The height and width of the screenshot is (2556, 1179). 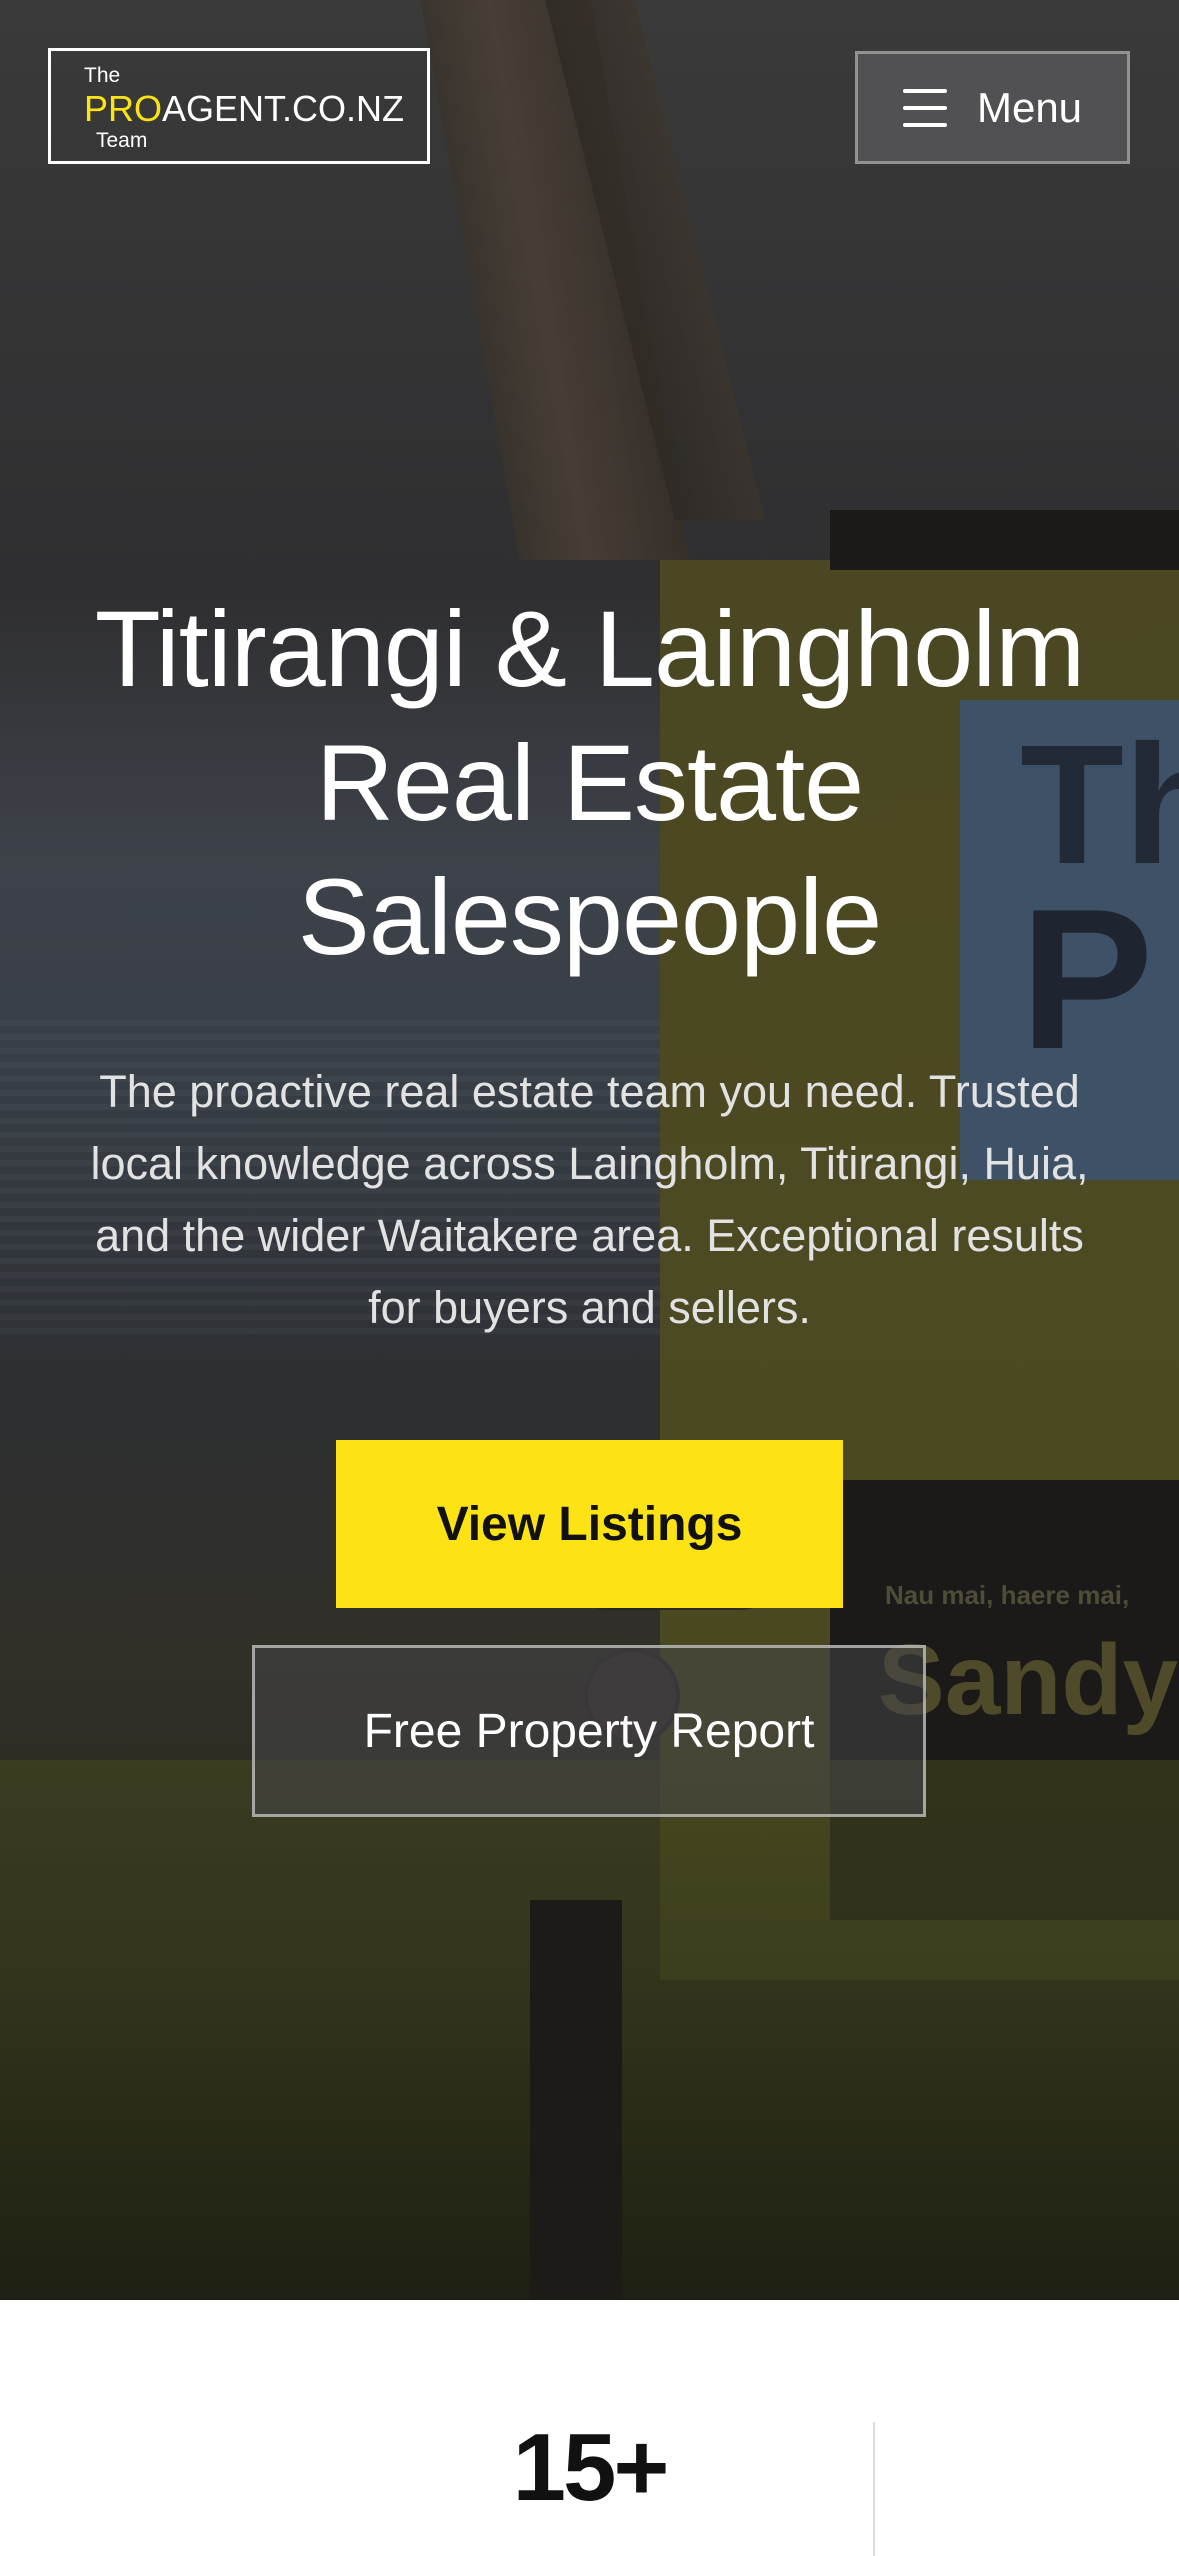 I want to click on hero-background-sign-frame, so click(x=1004, y=540).